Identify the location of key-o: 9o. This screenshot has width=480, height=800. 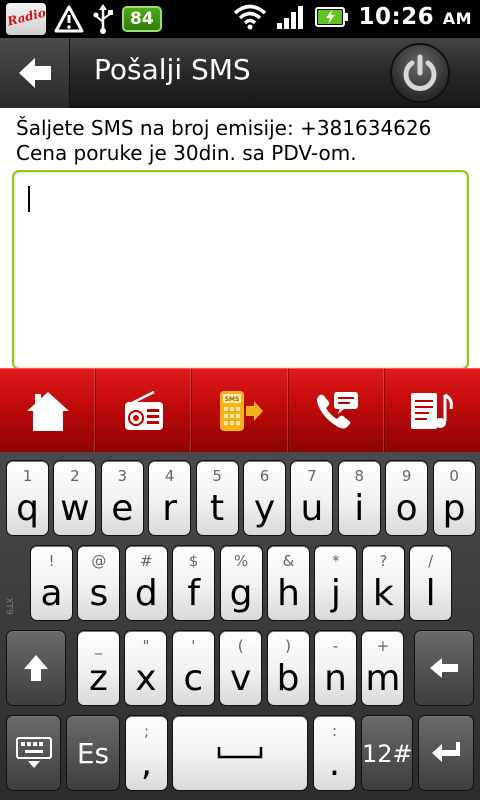
(407, 498).